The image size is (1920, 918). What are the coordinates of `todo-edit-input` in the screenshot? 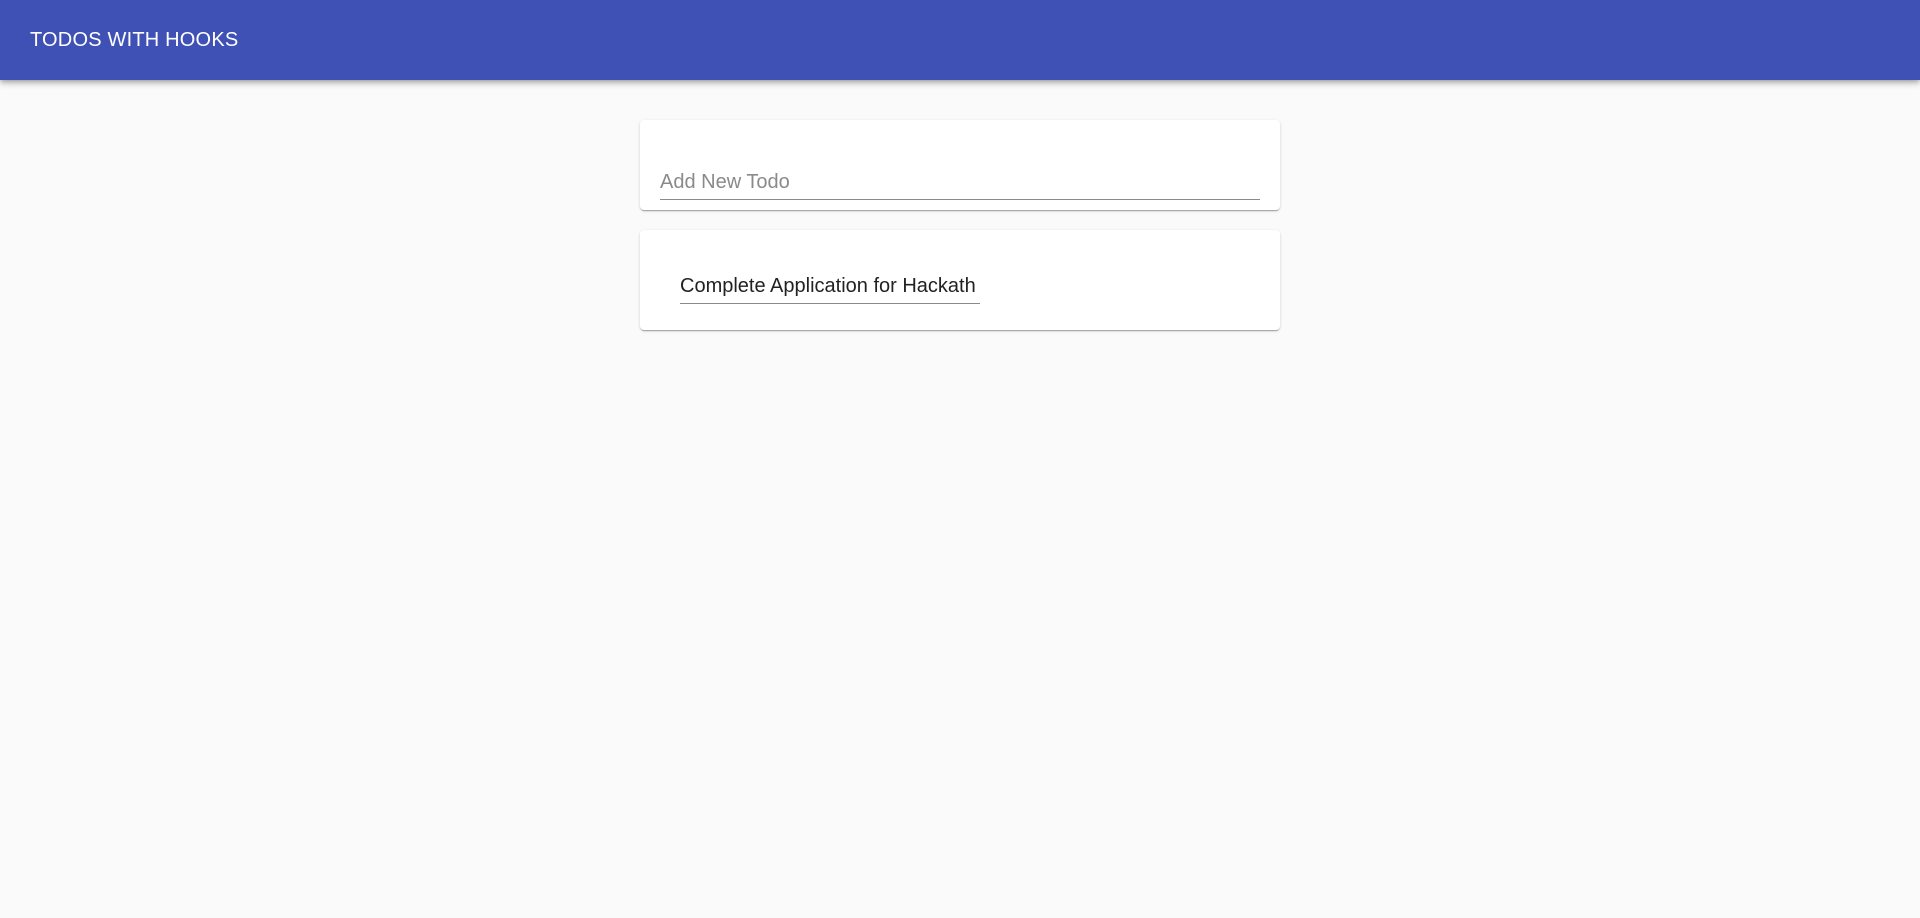 It's located at (830, 287).